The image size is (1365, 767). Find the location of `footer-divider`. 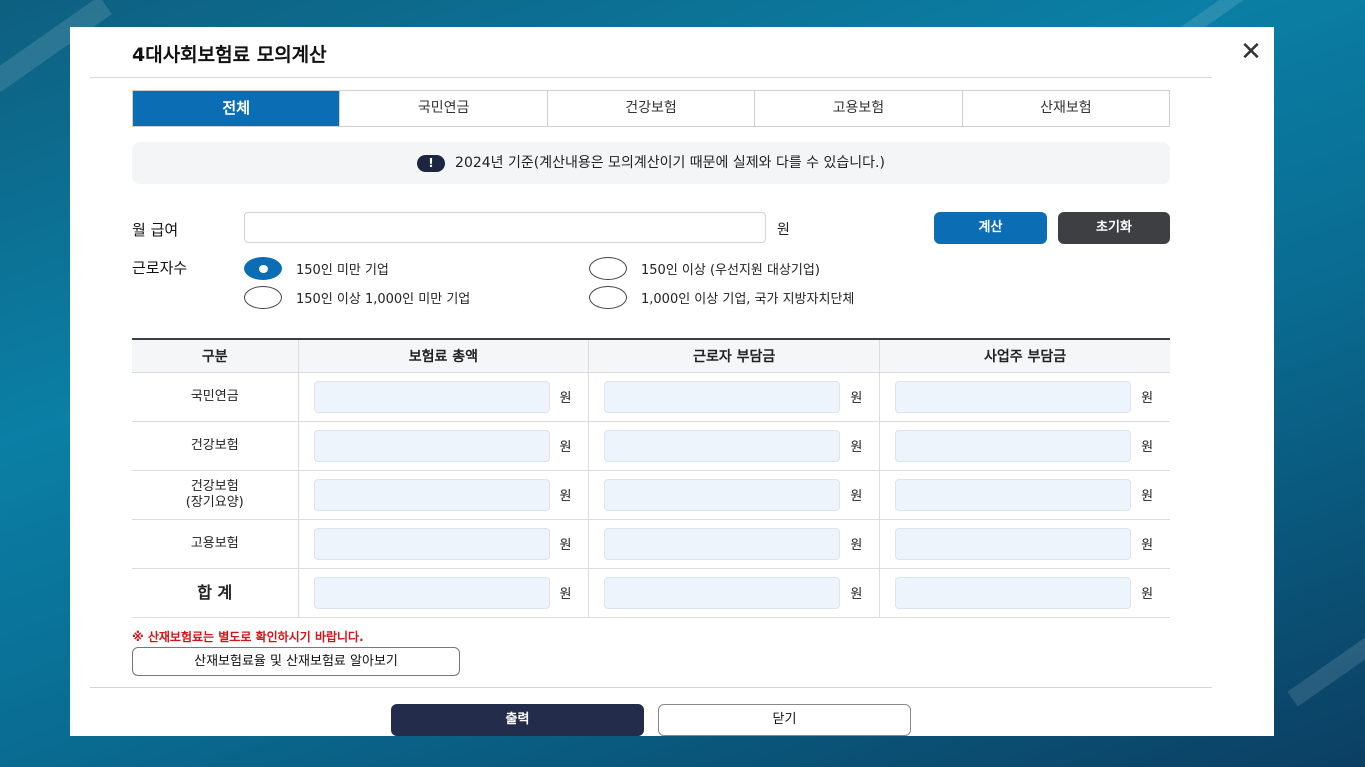

footer-divider is located at coordinates (651, 687).